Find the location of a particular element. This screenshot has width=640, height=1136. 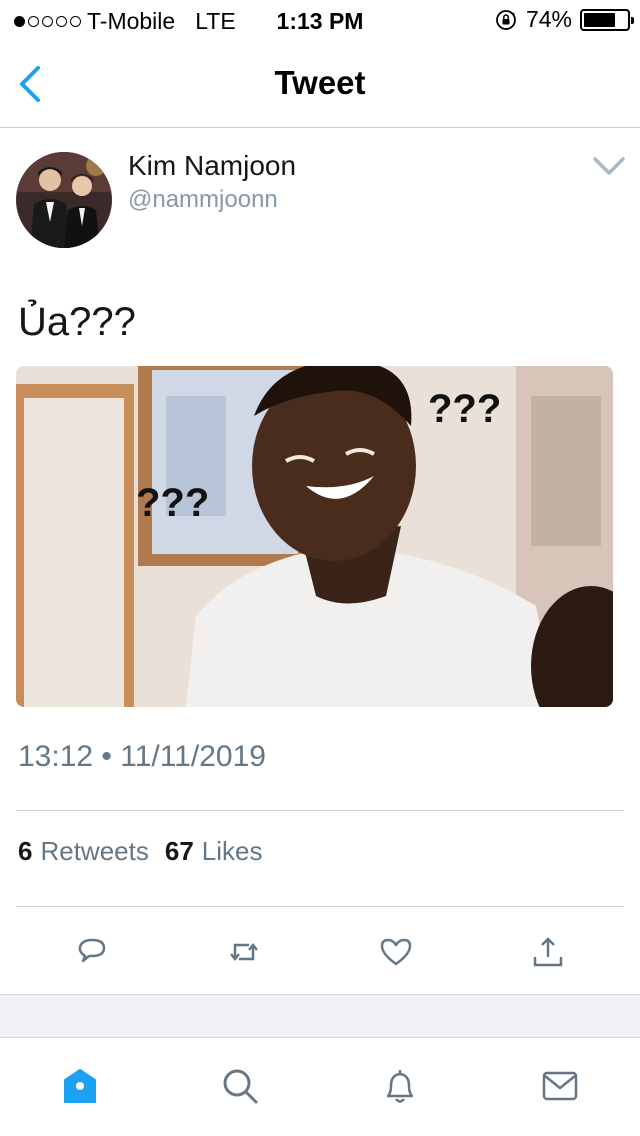

retweets-count: 6 is located at coordinates (25, 851).